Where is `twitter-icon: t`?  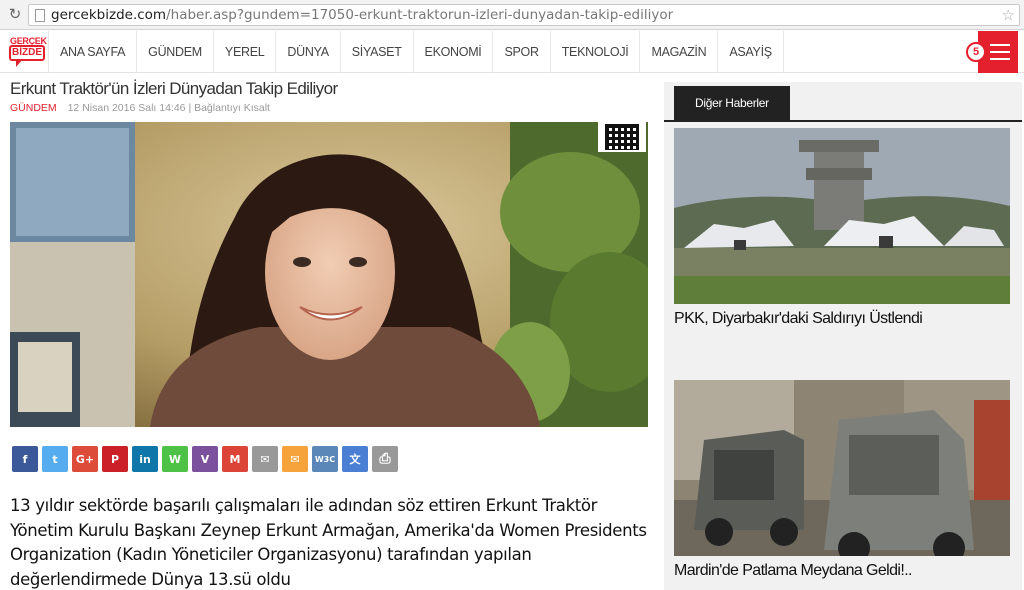
twitter-icon: t is located at coordinates (55, 459).